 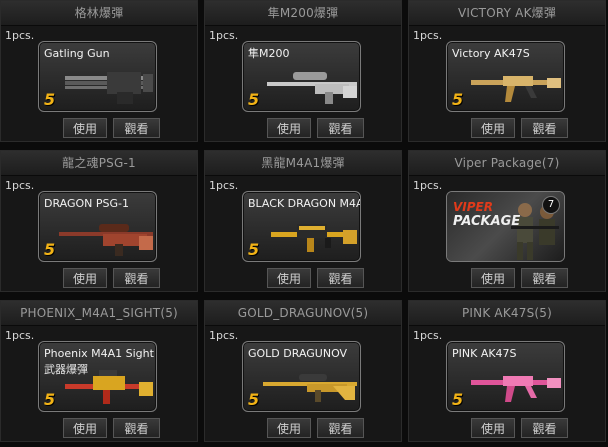 I want to click on item-header: PHOENIX_M4A1_SIGHT(5), so click(x=99, y=313).